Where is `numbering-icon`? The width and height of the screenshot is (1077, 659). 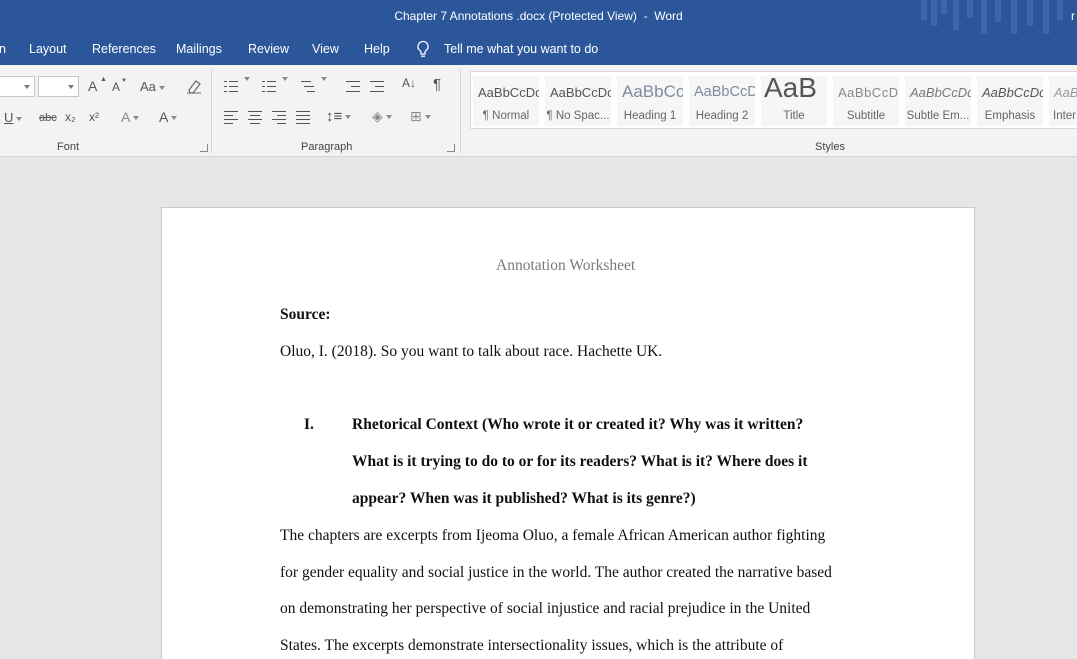
numbering-icon is located at coordinates (269, 86).